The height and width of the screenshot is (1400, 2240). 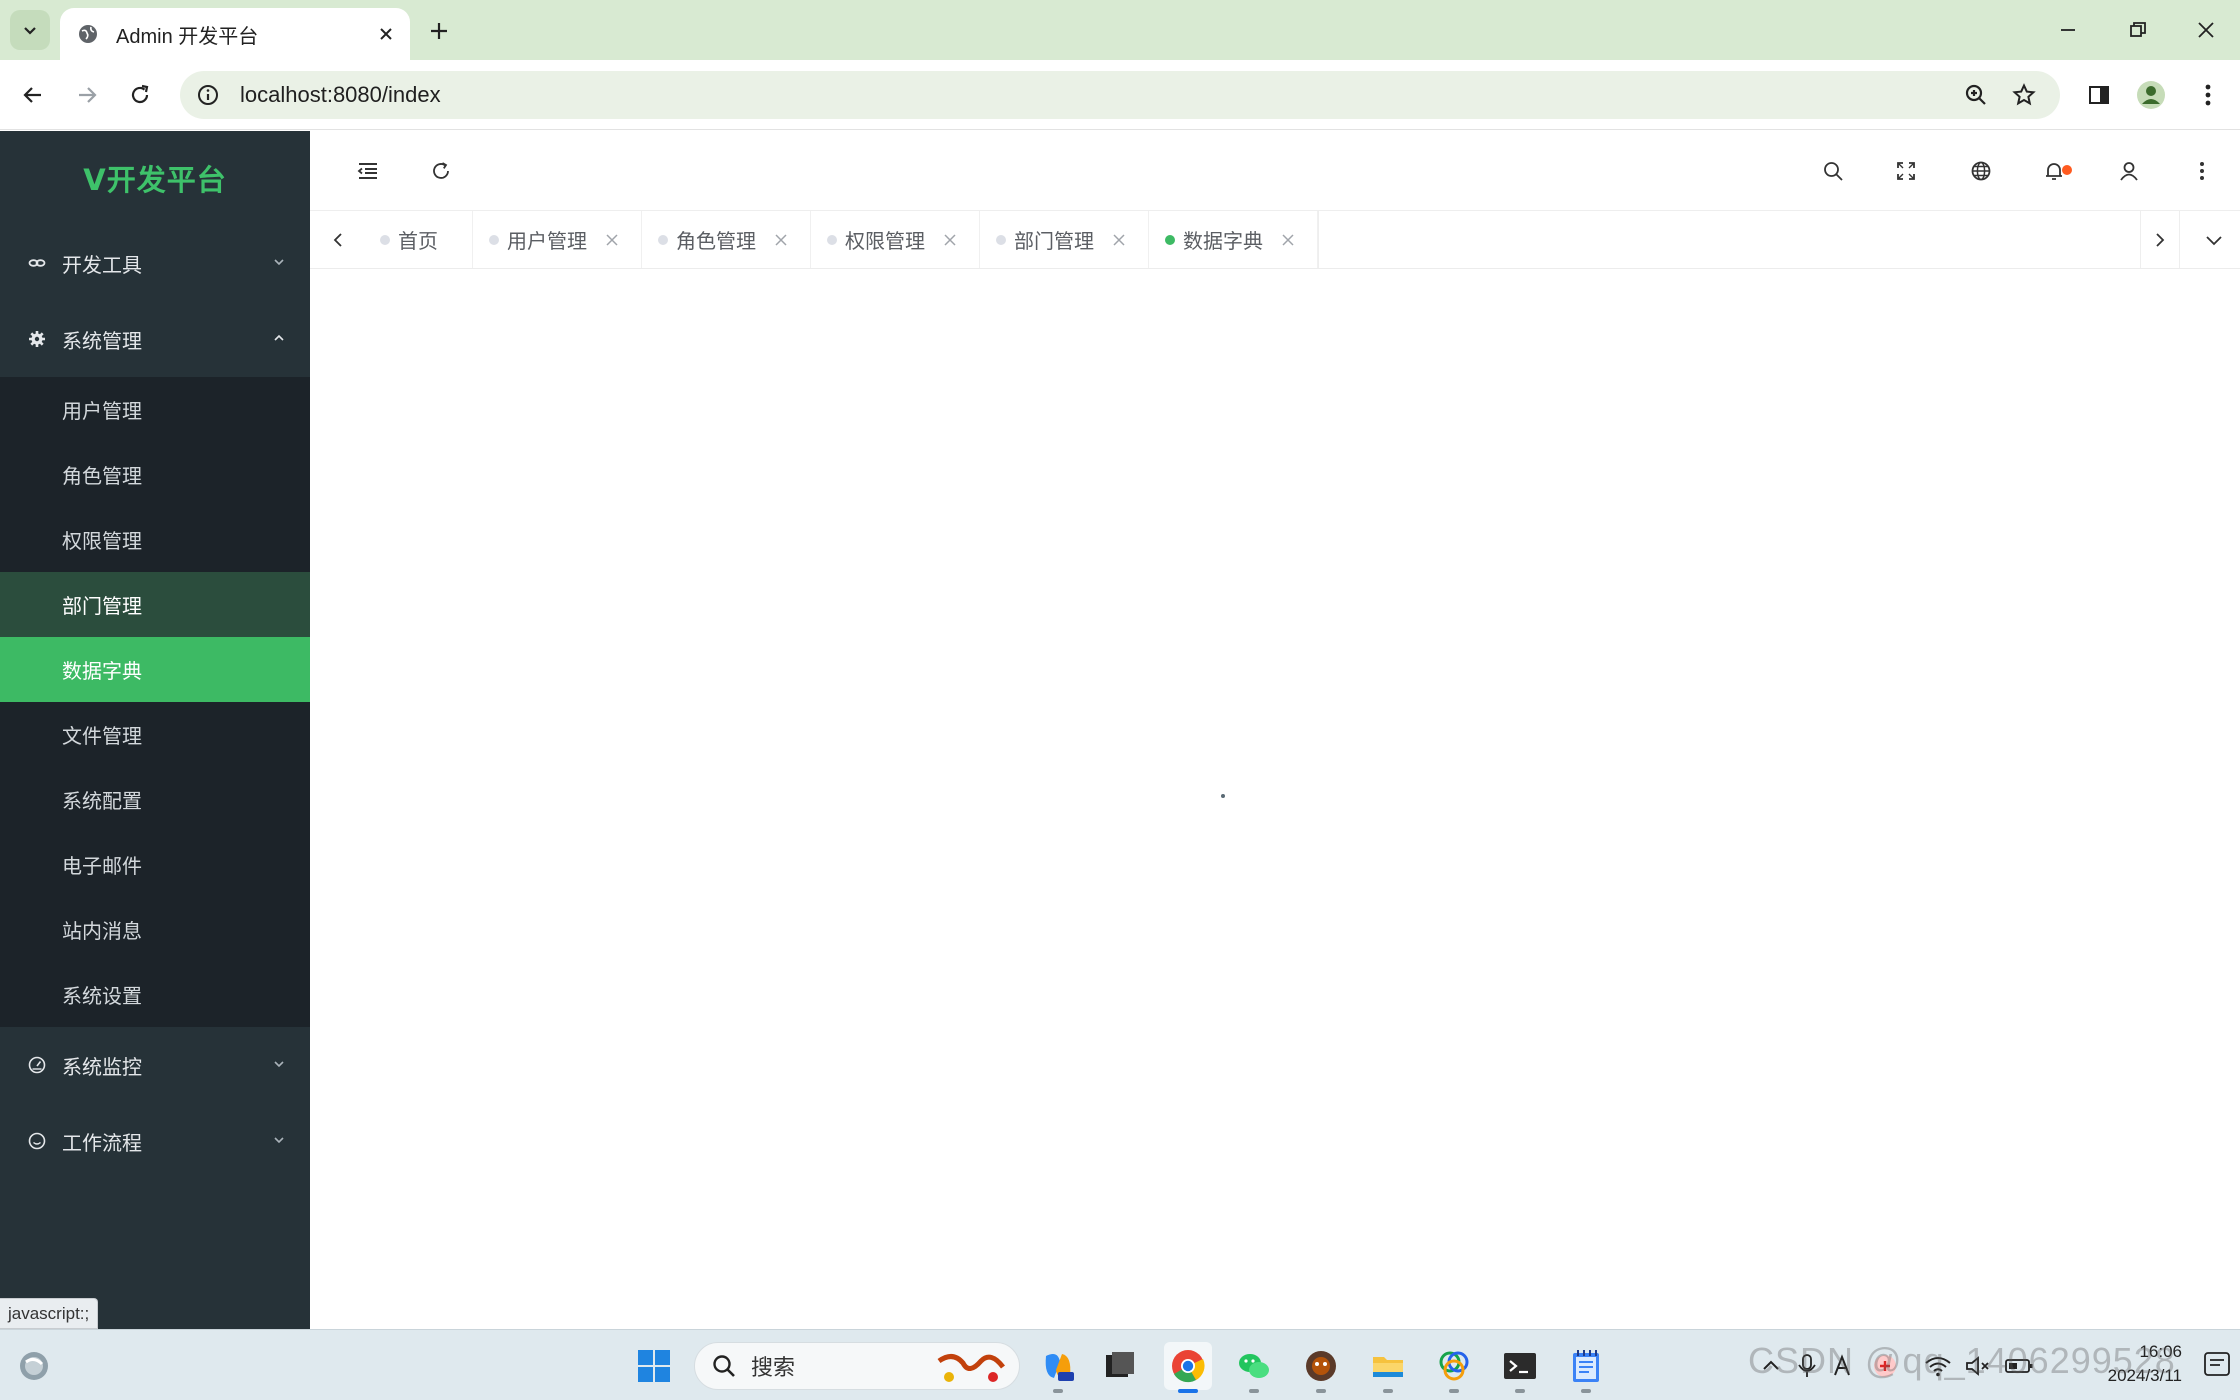 What do you see at coordinates (1520, 1367) in the screenshot?
I see `terminal-app-icon` at bounding box center [1520, 1367].